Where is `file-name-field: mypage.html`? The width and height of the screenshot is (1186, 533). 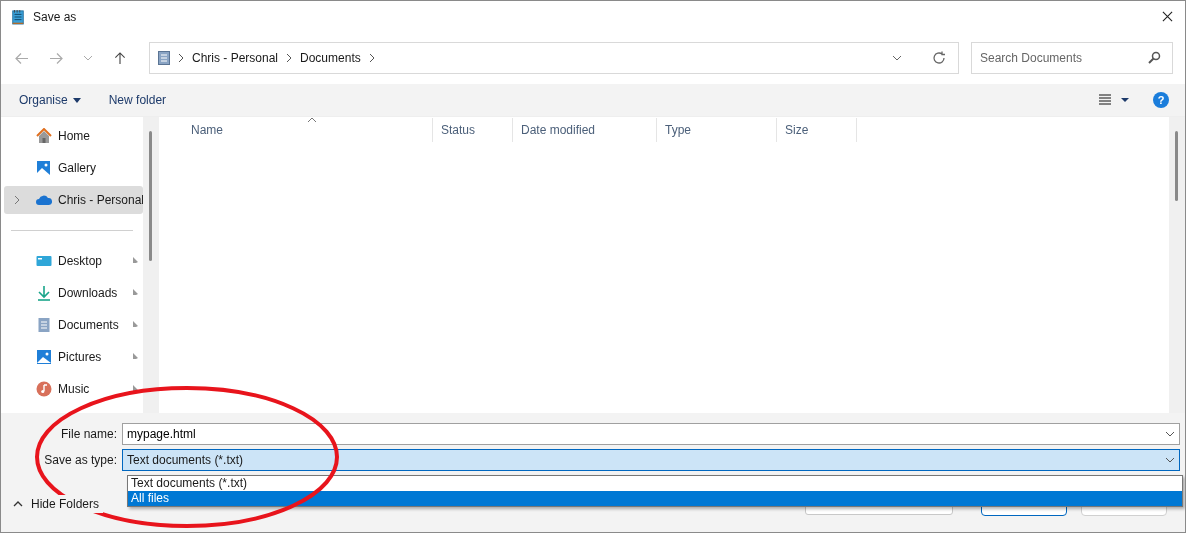 file-name-field: mypage.html is located at coordinates (651, 434).